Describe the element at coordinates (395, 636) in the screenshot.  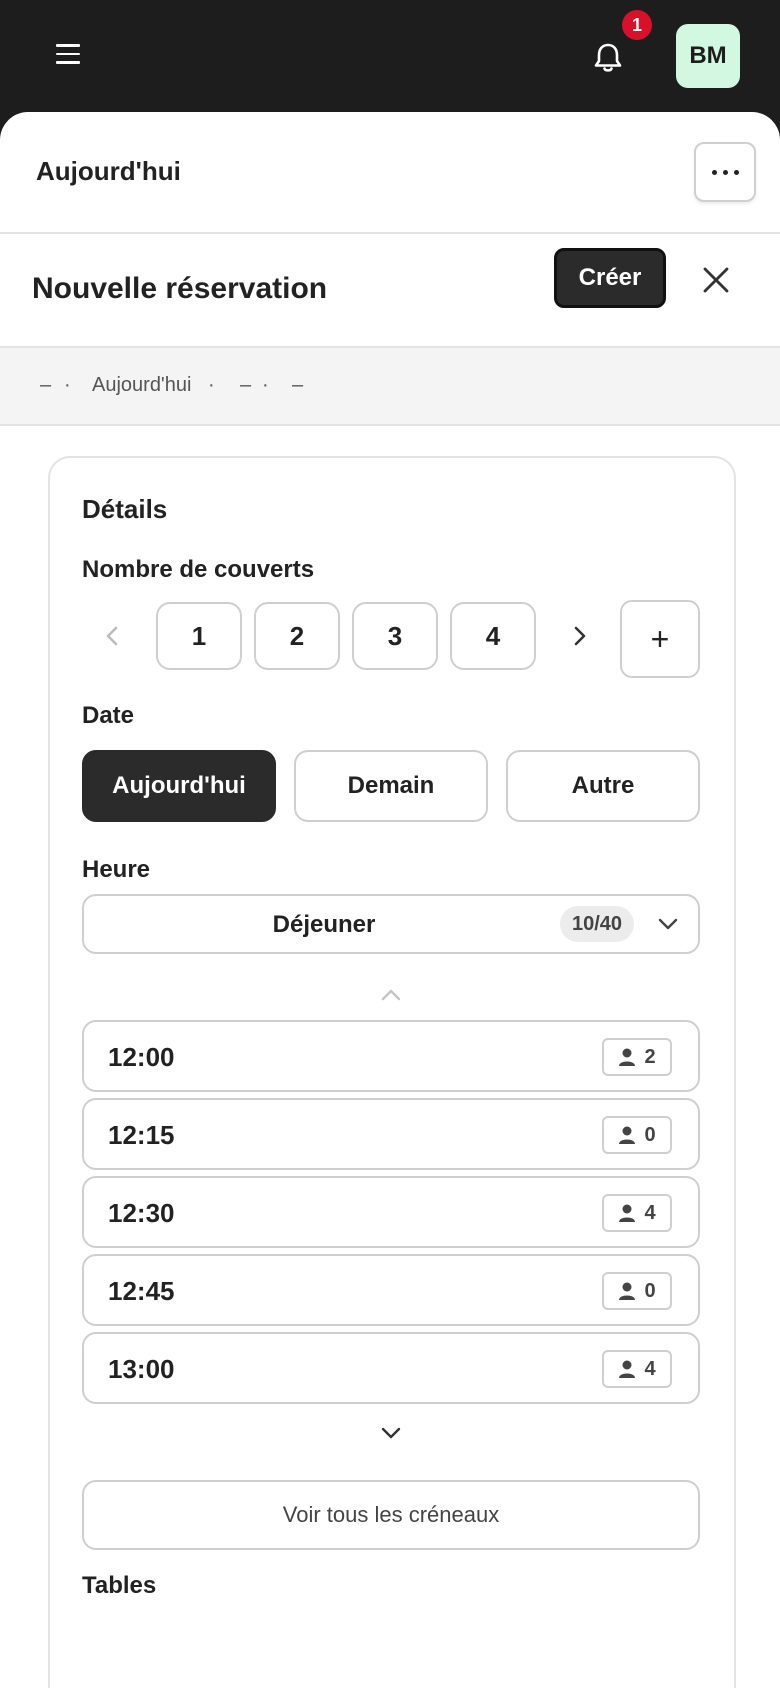
I see `covers-option-3: 3` at that location.